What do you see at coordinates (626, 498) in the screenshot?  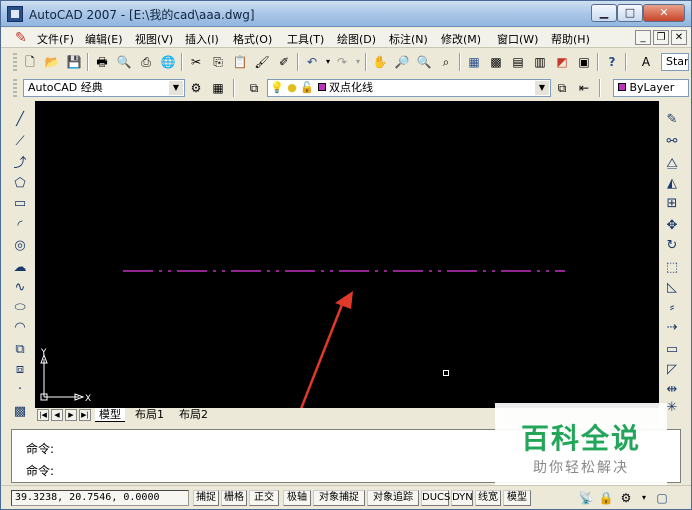 I see `status-tray-settings-icon: ⚙` at bounding box center [626, 498].